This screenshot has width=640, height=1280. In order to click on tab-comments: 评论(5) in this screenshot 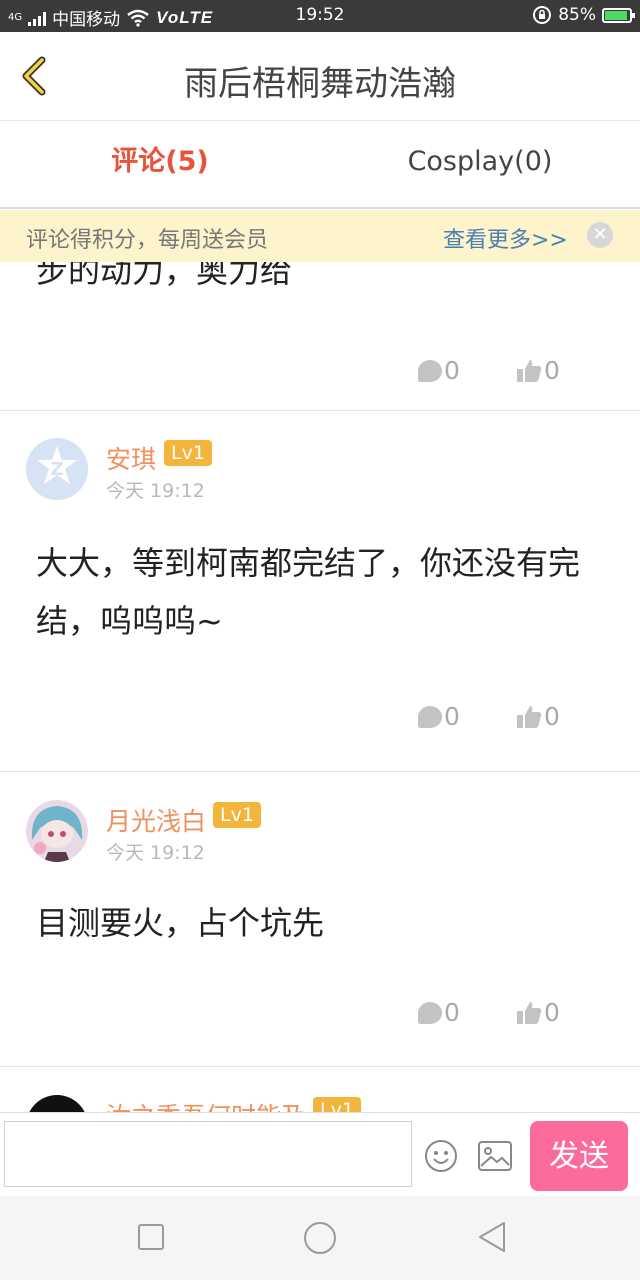, I will do `click(160, 164)`.